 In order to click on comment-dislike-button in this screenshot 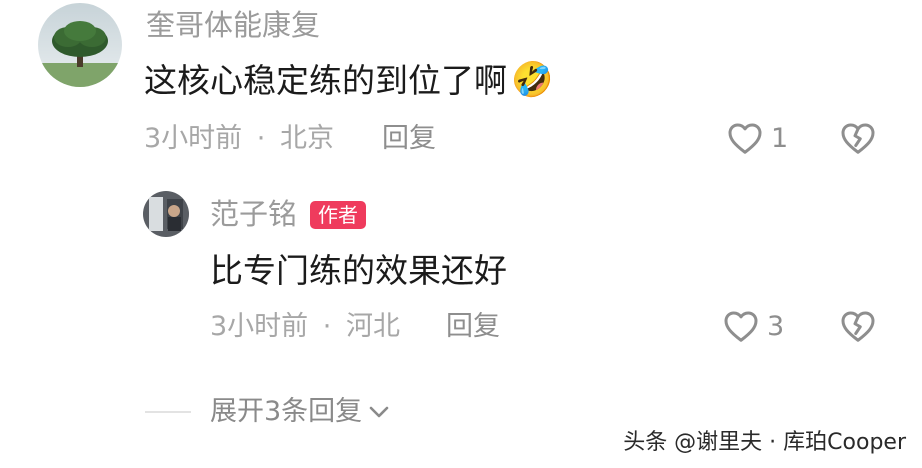, I will do `click(858, 140)`.